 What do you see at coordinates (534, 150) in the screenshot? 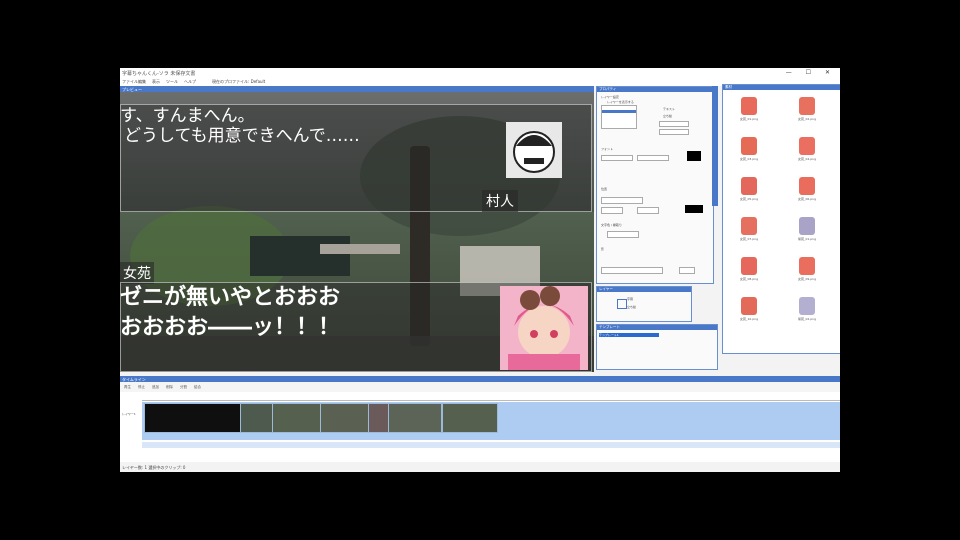
I see `villager-portrait` at bounding box center [534, 150].